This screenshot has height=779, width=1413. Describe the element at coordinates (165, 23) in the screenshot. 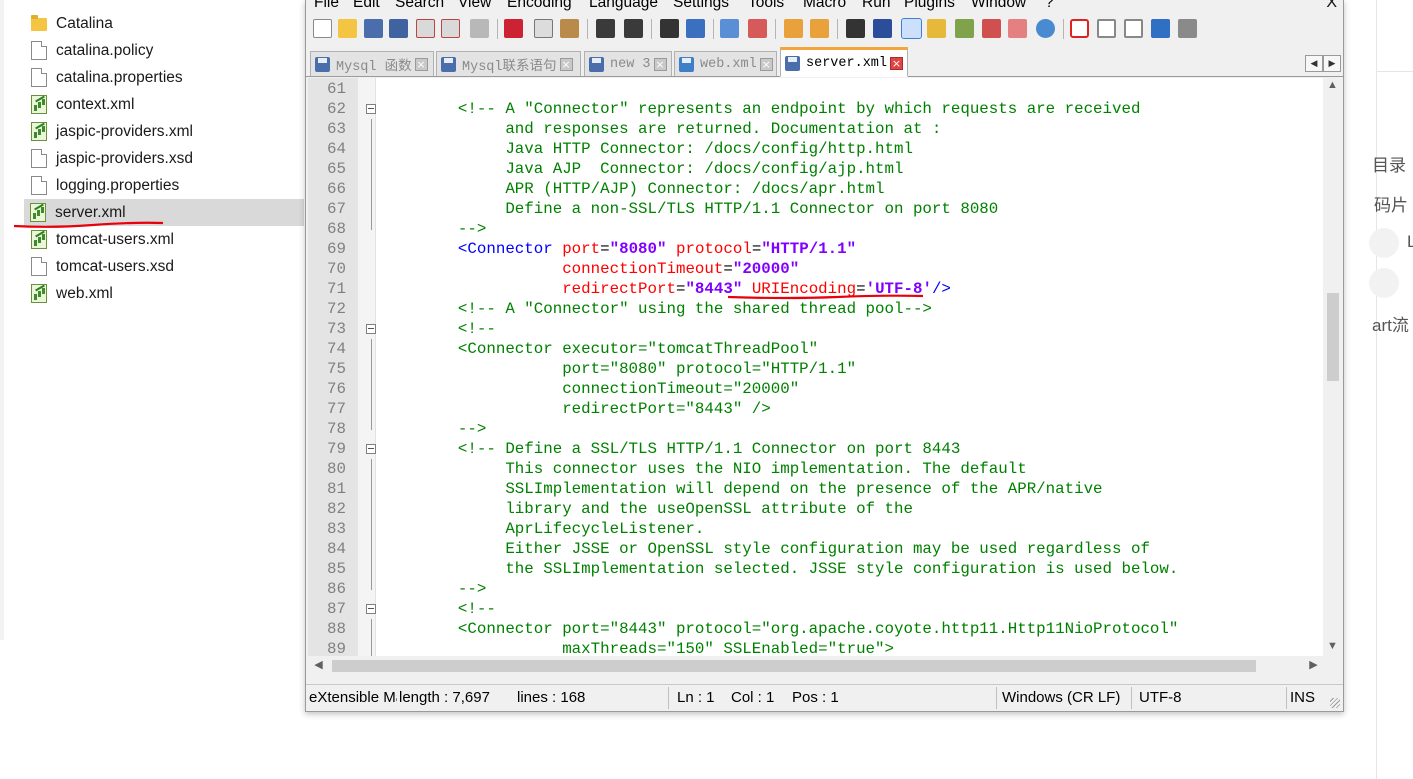

I see `file-item: Catalina` at that location.